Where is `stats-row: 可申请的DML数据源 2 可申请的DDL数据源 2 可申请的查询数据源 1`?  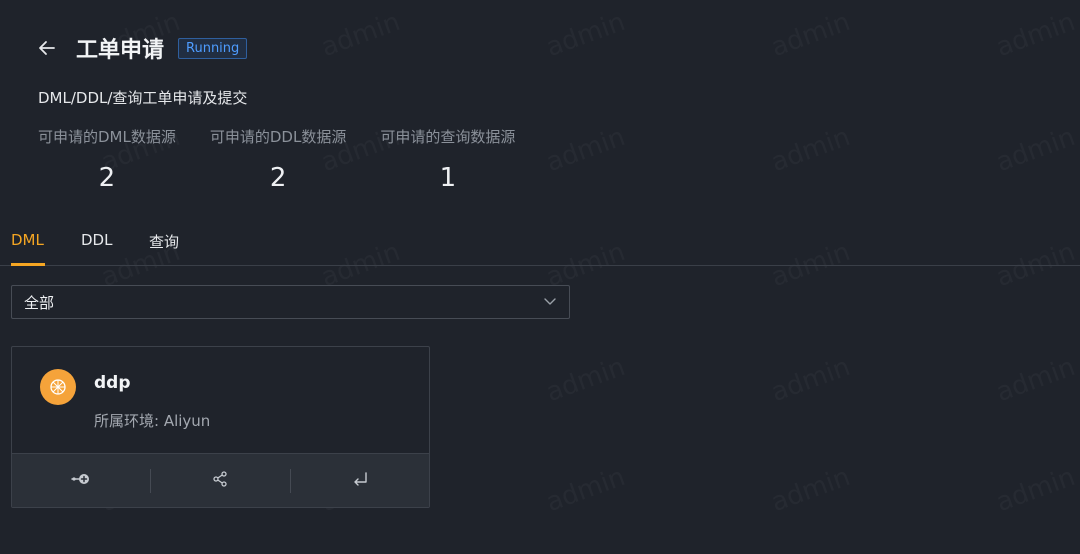
stats-row: 可申请的DML数据源 2 可申请的DDL数据源 2 可申请的查询数据源 1 is located at coordinates (293, 159).